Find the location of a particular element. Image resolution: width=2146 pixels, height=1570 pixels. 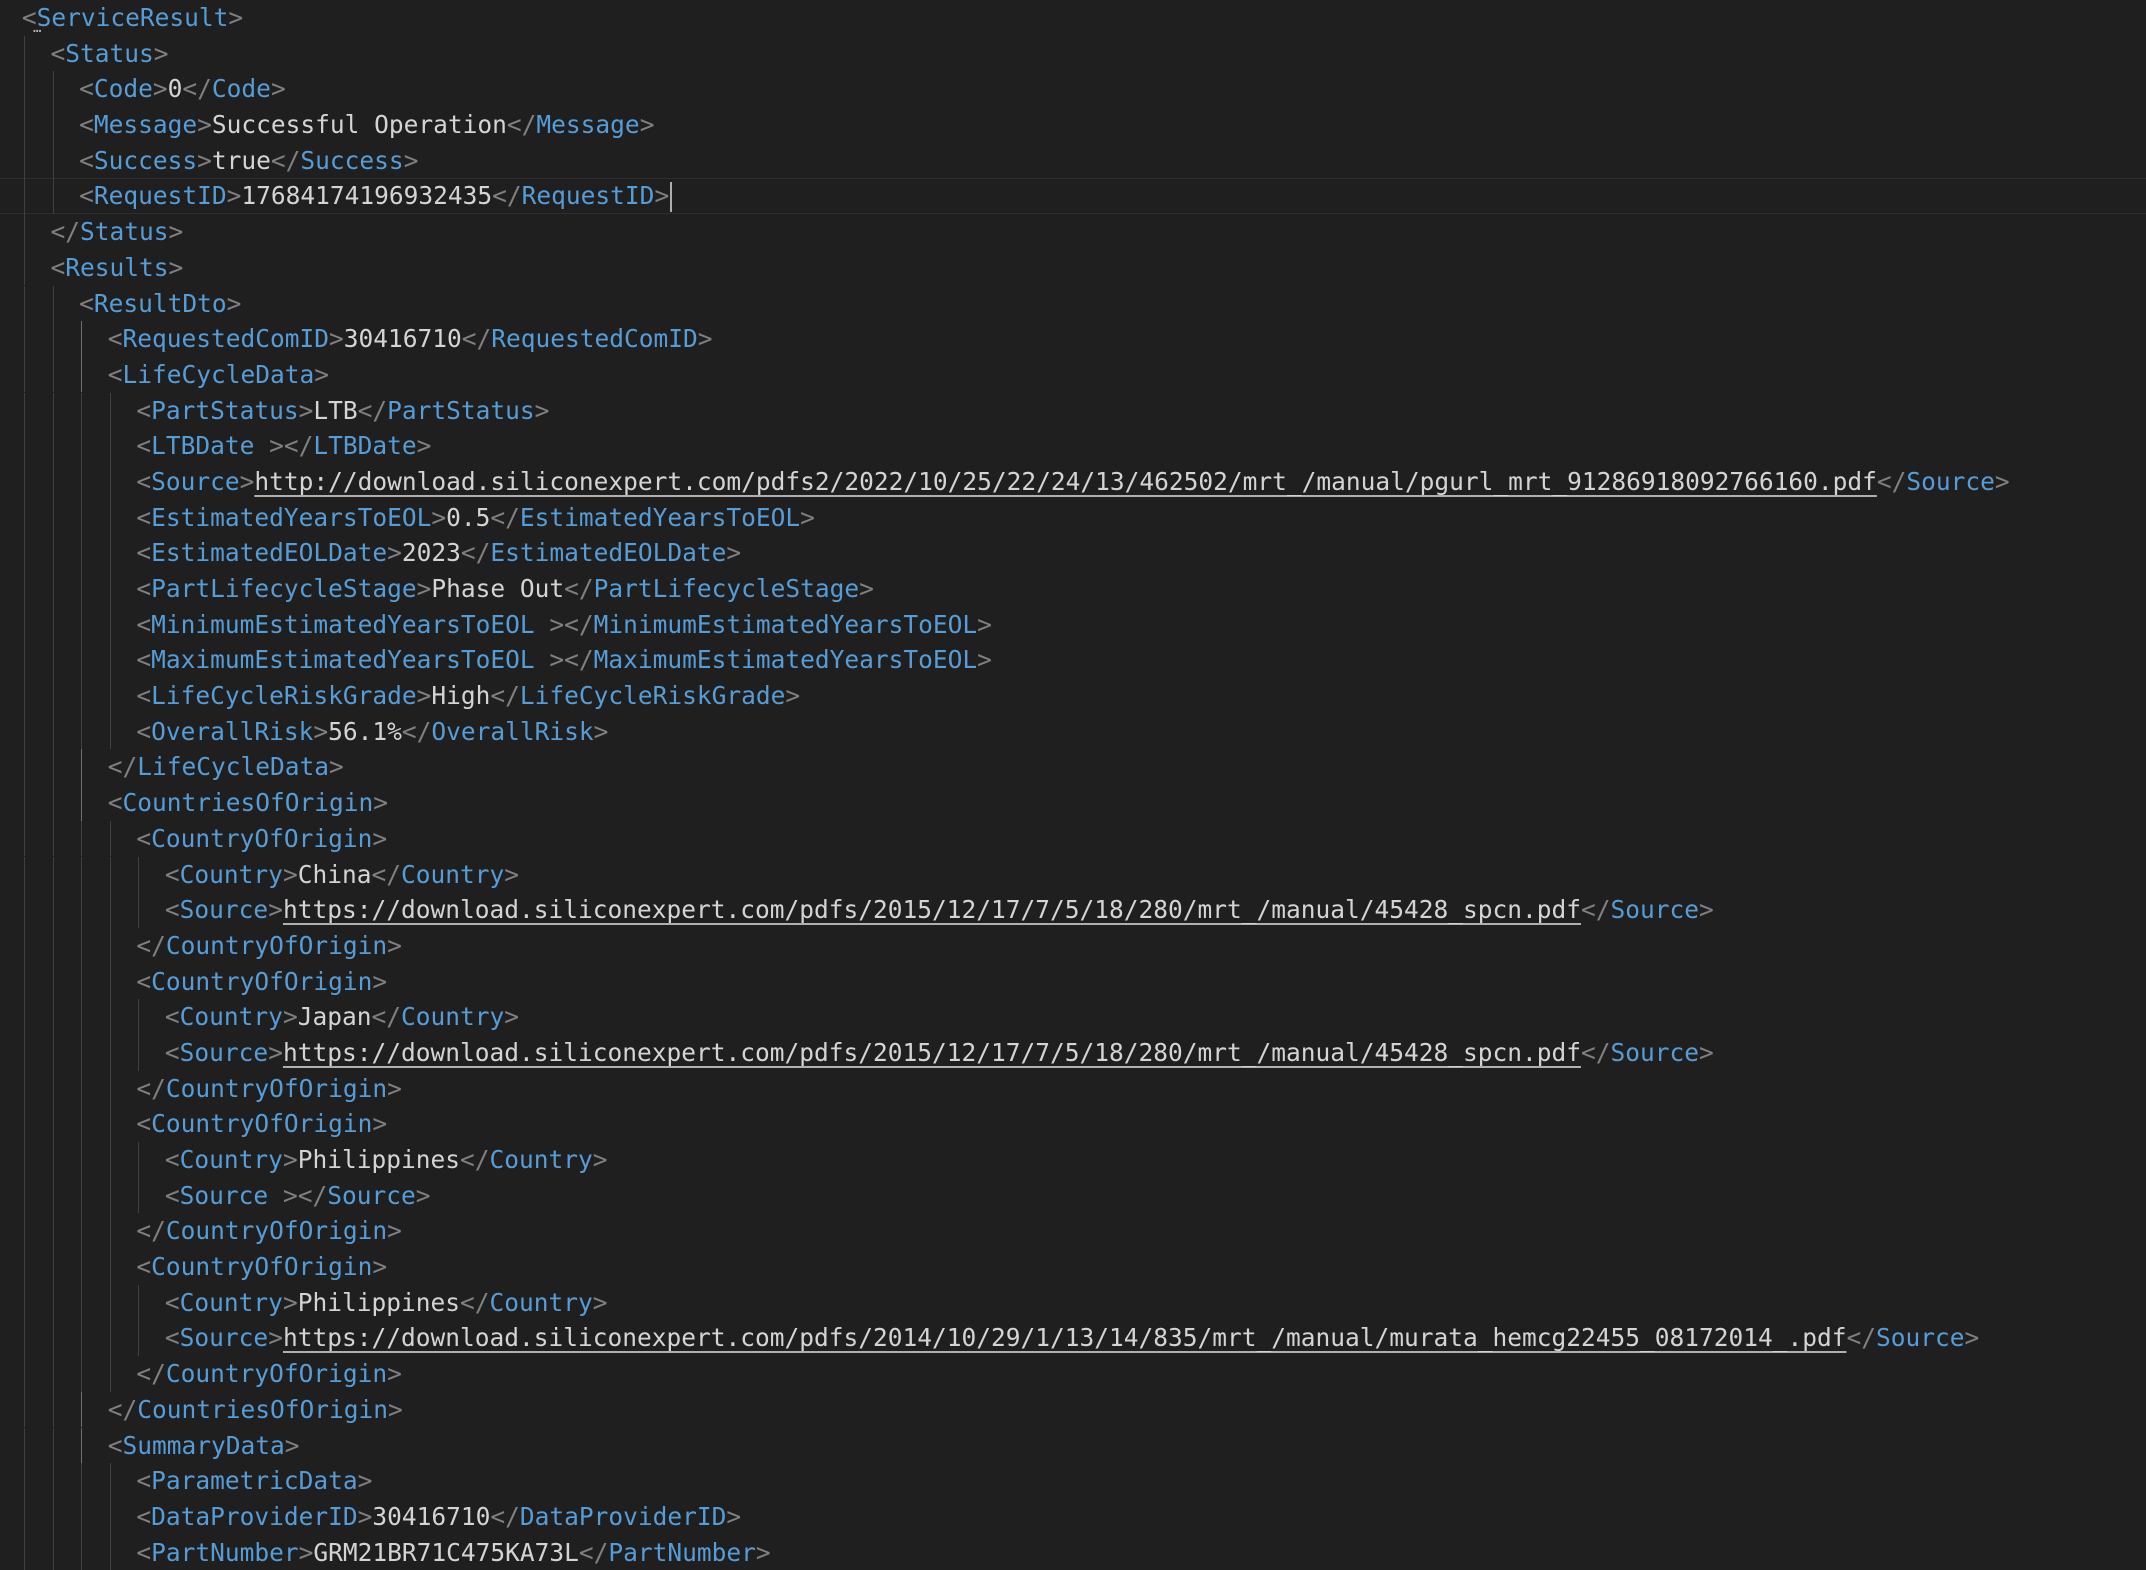

code-line: <Message>Successful Operation</Message> is located at coordinates (1073, 125).